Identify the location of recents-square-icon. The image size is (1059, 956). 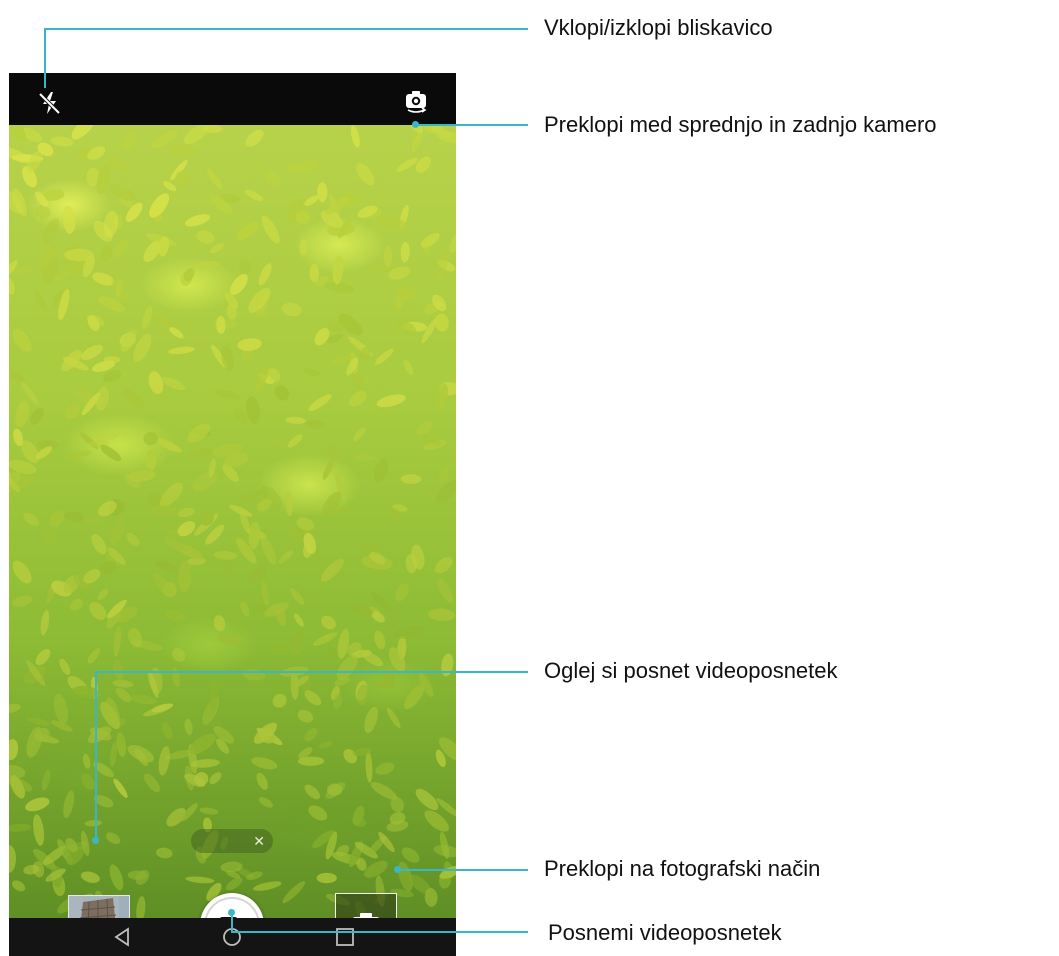
(345, 937).